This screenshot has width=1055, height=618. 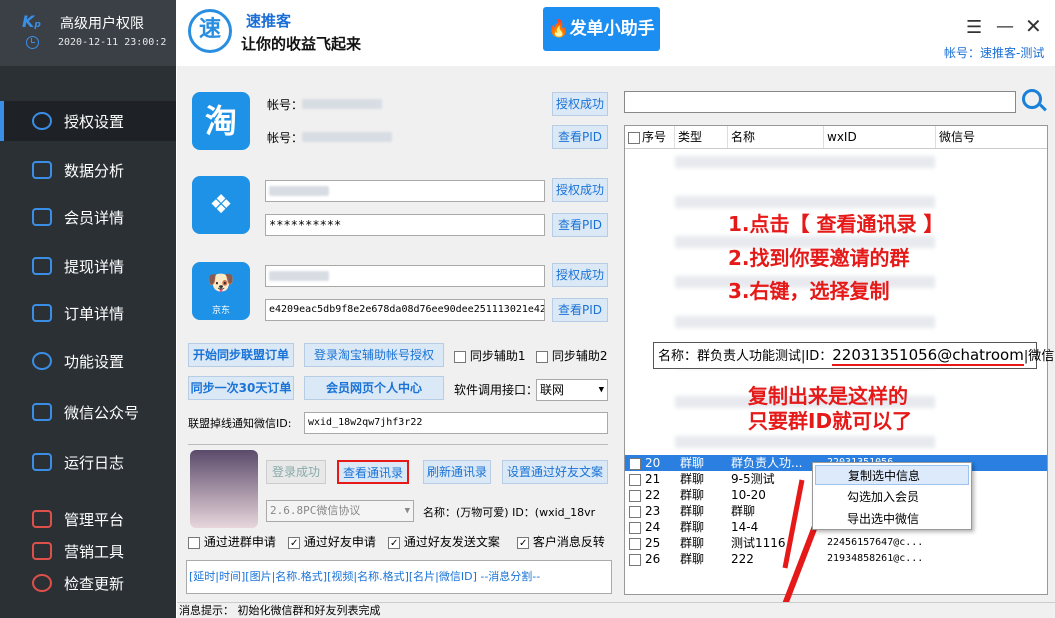 I want to click on avatar, so click(x=224, y=489).